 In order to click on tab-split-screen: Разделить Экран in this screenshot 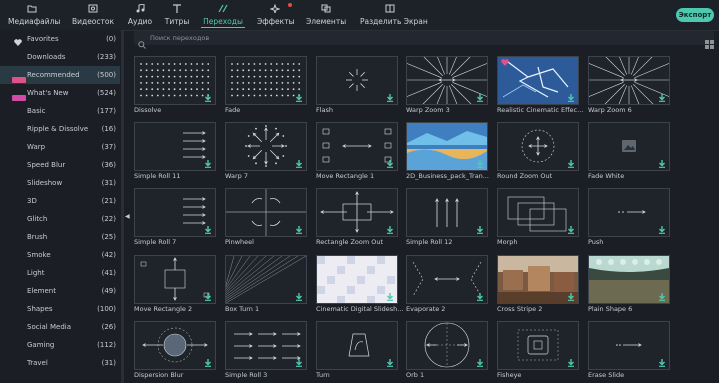, I will do `click(394, 15)`.